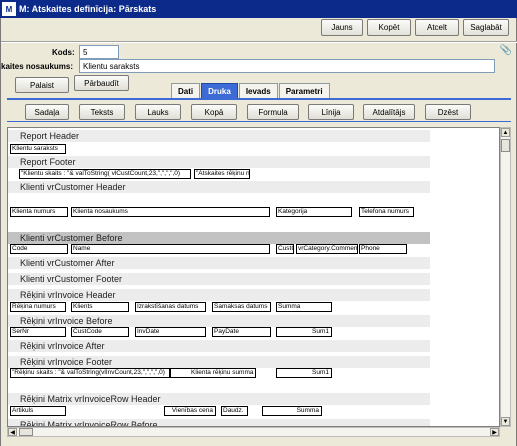  Describe the element at coordinates (505, 421) in the screenshot. I see `scroll-down-arrow-icon: ▼` at that location.